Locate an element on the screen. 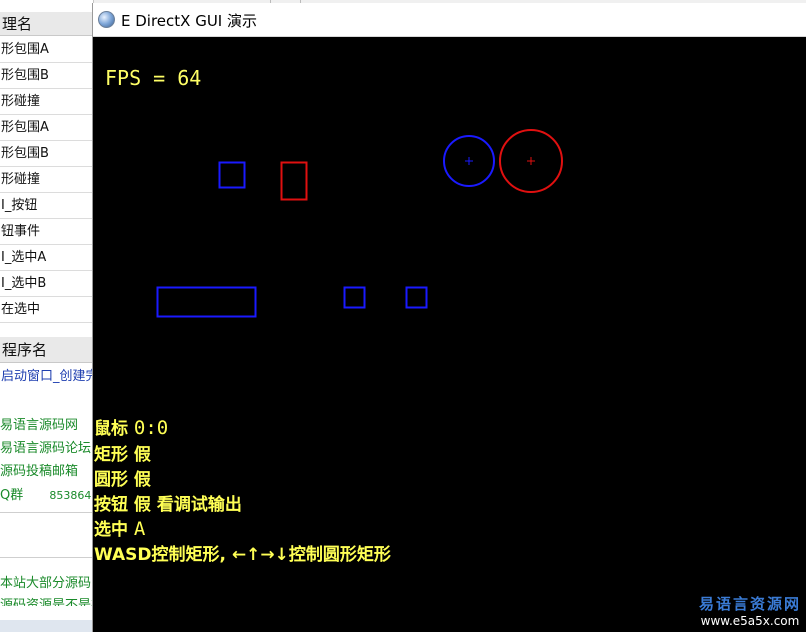 The height and width of the screenshot is (632, 806). notice-text: 本站大部分源码 is located at coordinates (46, 583).